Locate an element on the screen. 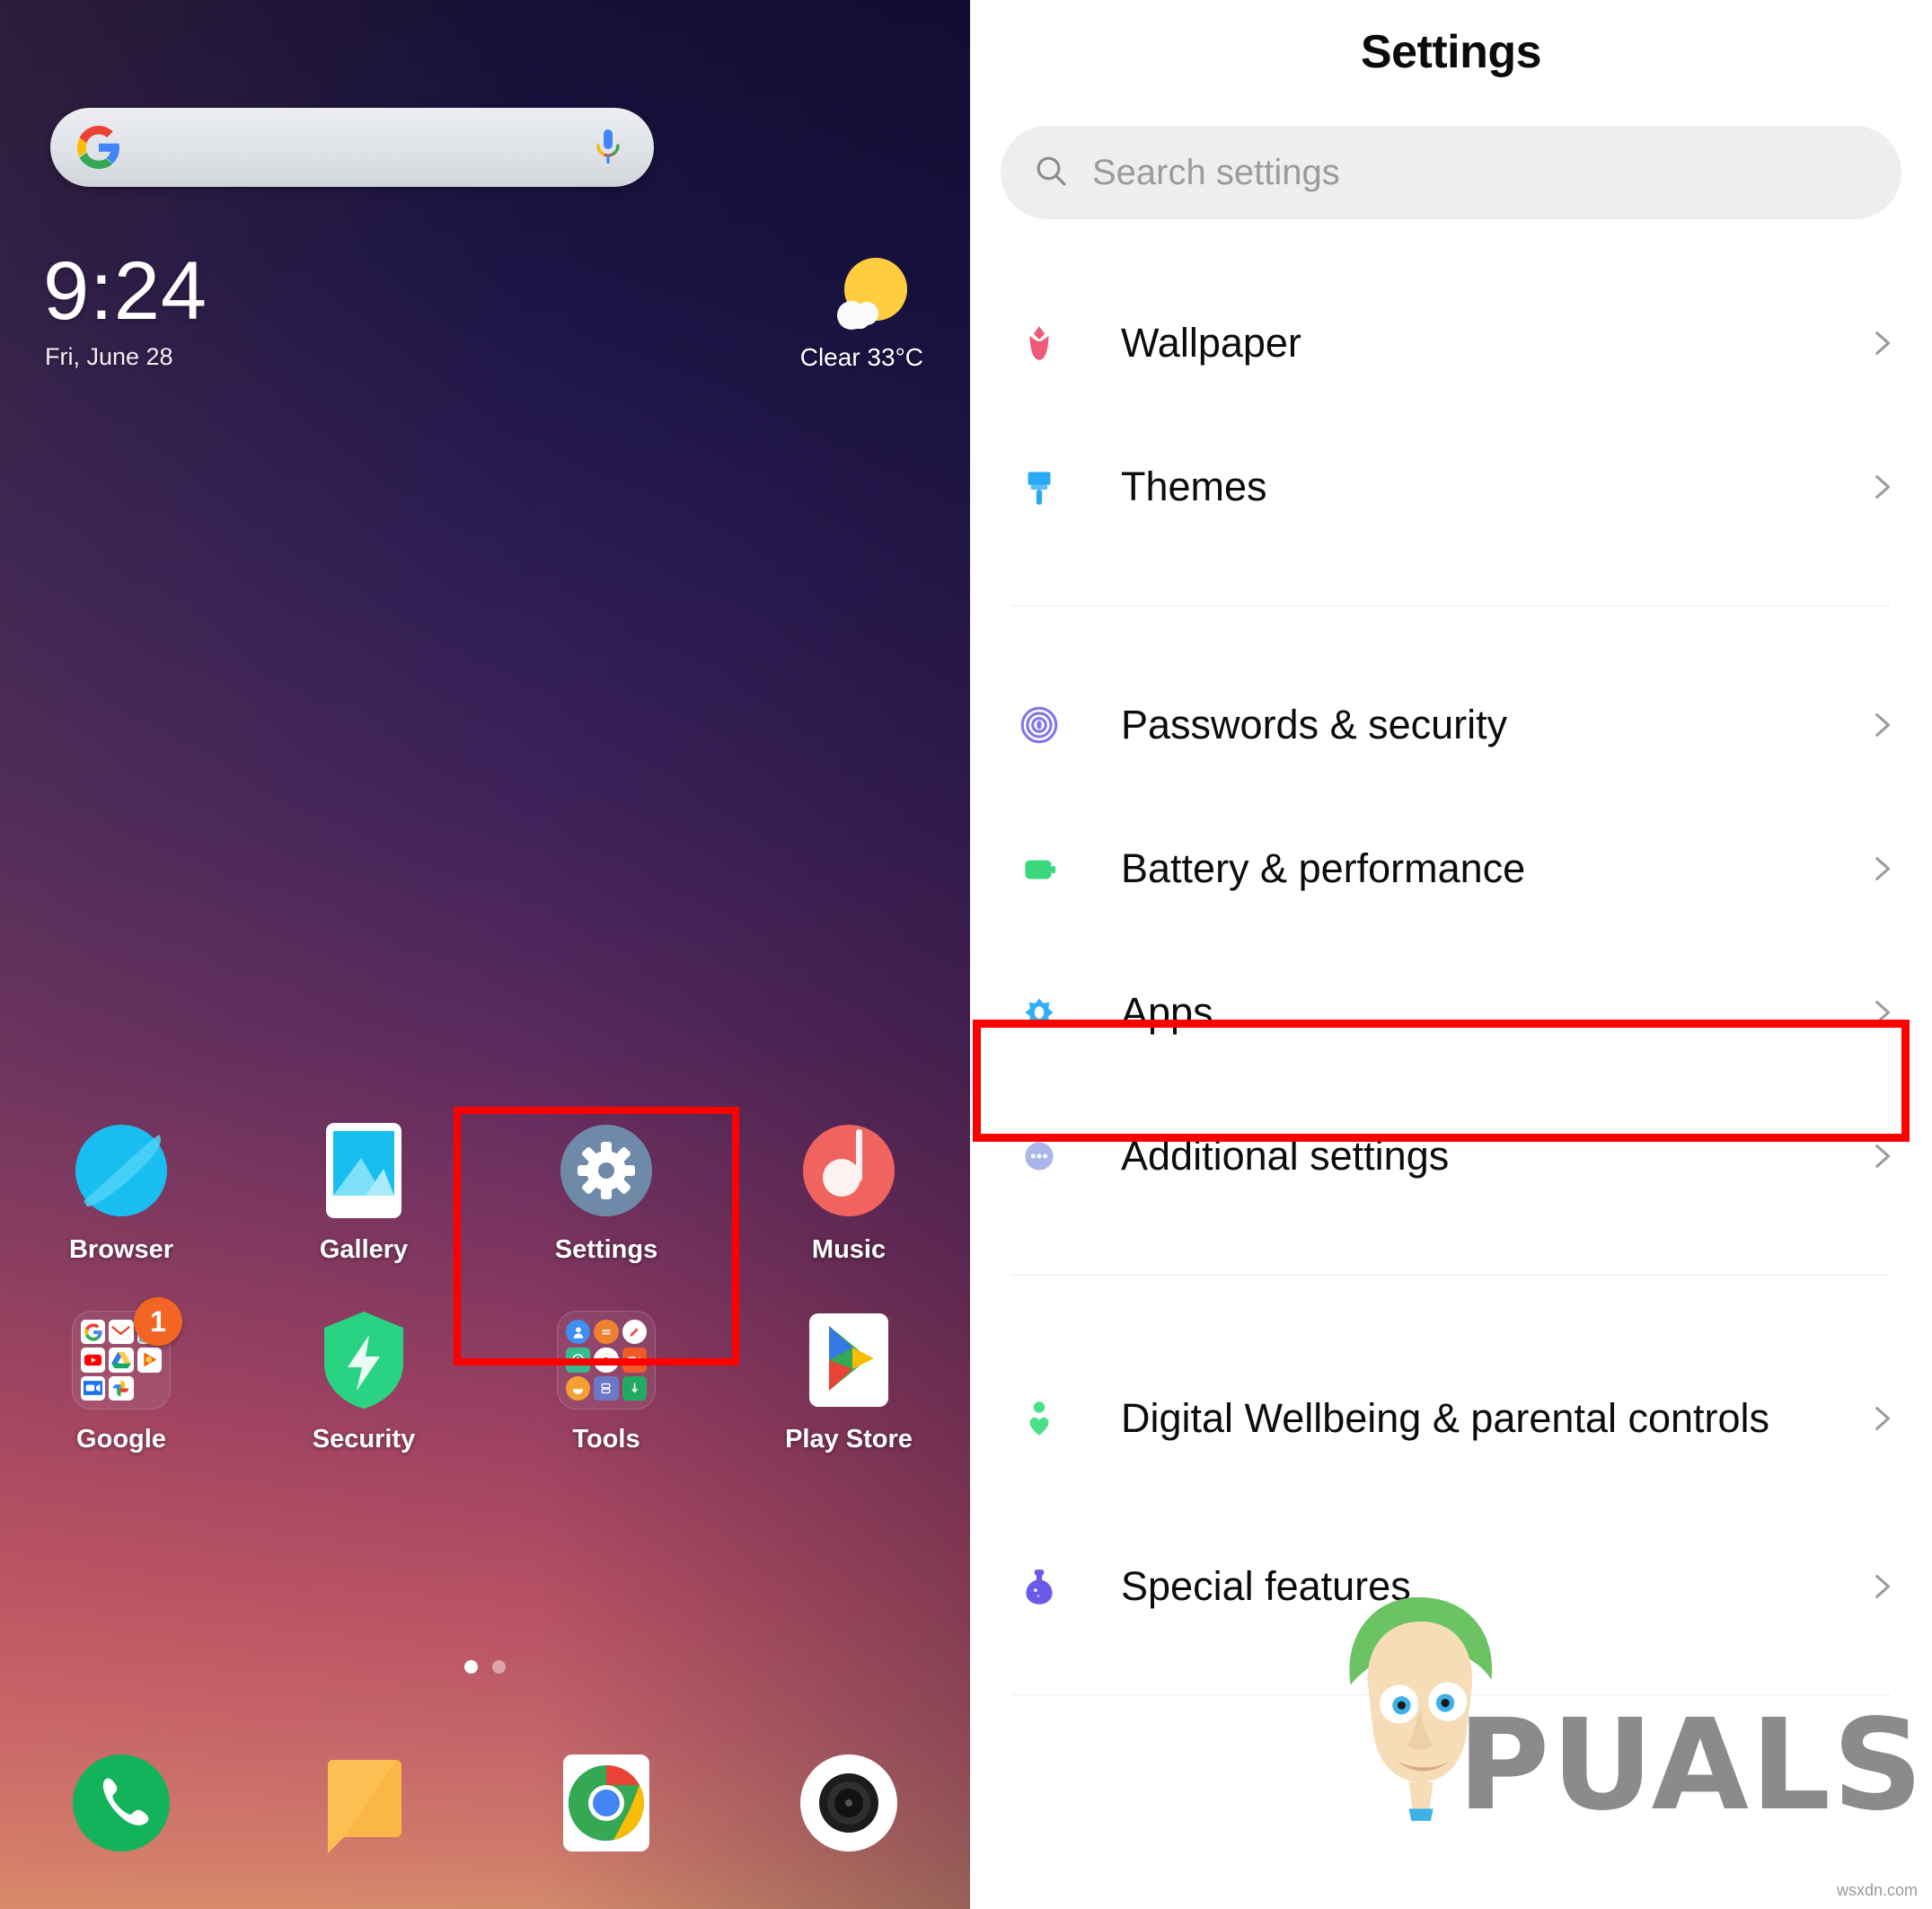 The image size is (1932, 1909). appuals-mascot-icon is located at coordinates (1417, 1698).